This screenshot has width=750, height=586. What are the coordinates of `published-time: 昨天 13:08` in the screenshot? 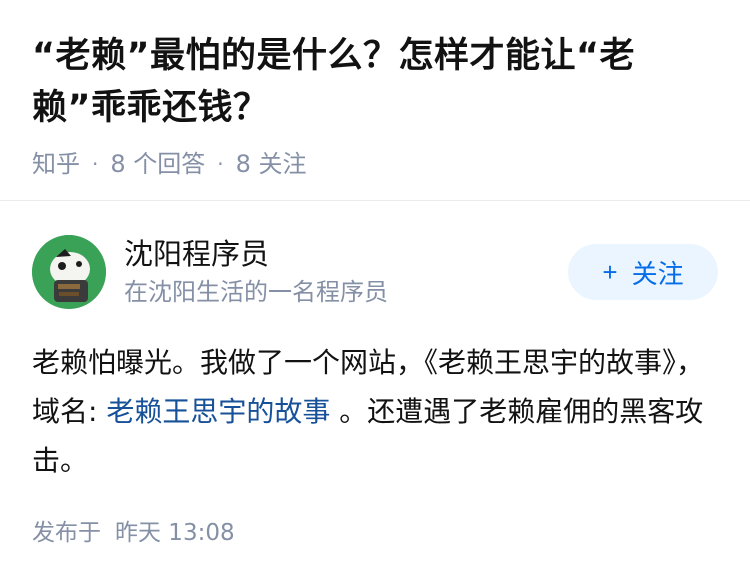 It's located at (175, 533).